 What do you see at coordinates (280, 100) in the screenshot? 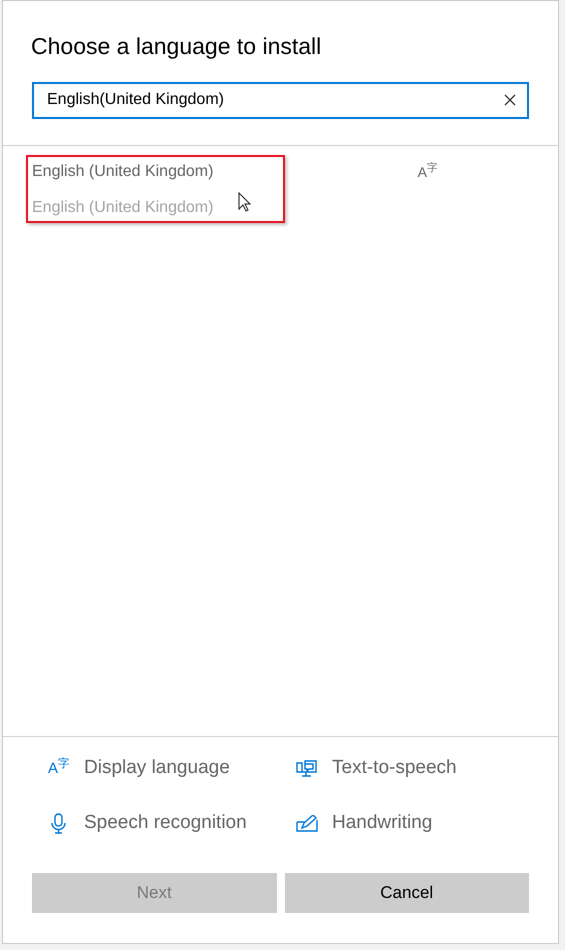
I see `search-field: English(United Kingdom)` at bounding box center [280, 100].